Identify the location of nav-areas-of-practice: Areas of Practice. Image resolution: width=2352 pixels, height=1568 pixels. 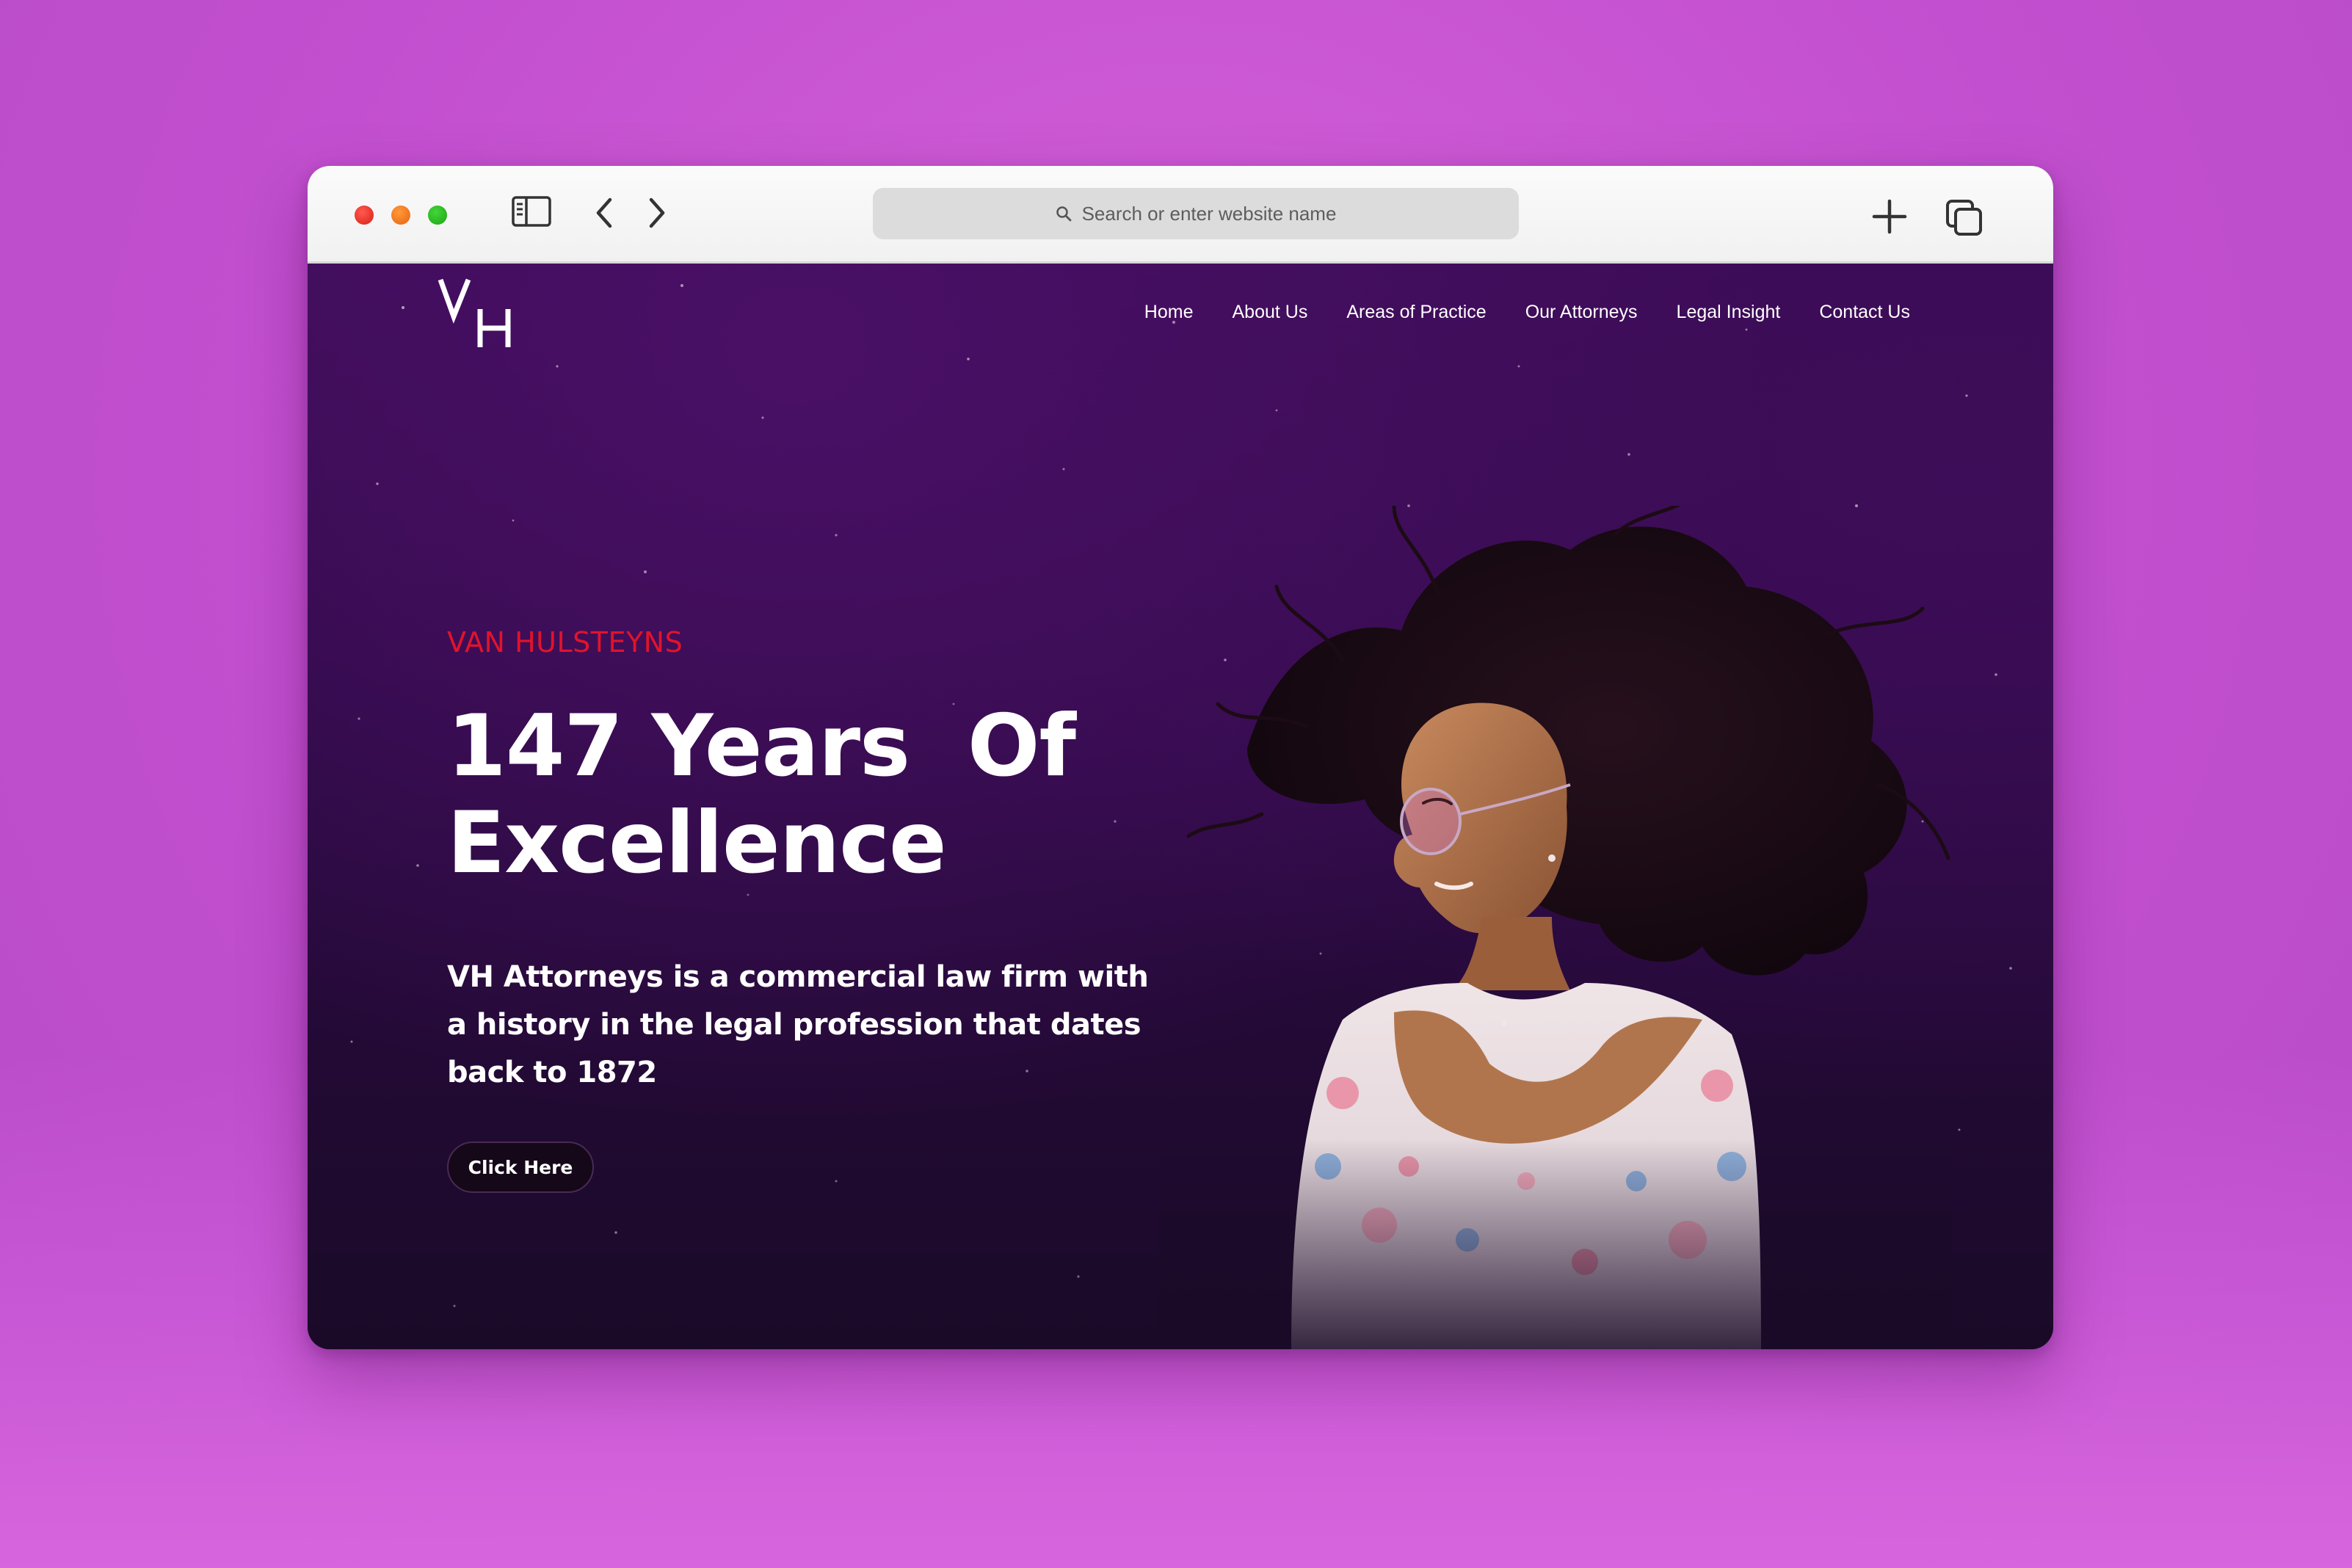
(1416, 312).